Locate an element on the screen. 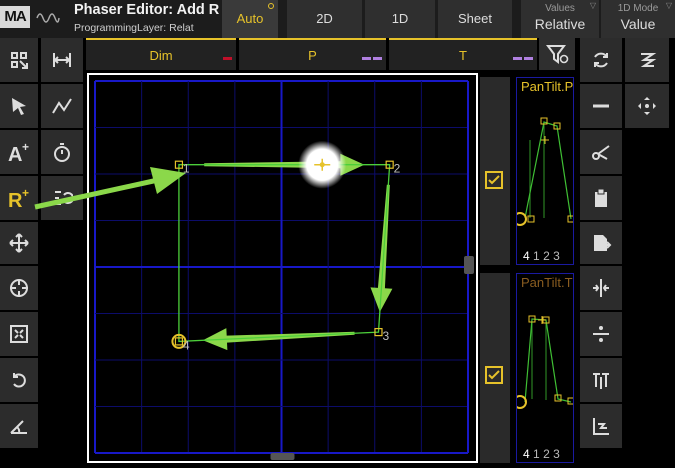 The image size is (675, 468). spiral-button is located at coordinates (647, 60).